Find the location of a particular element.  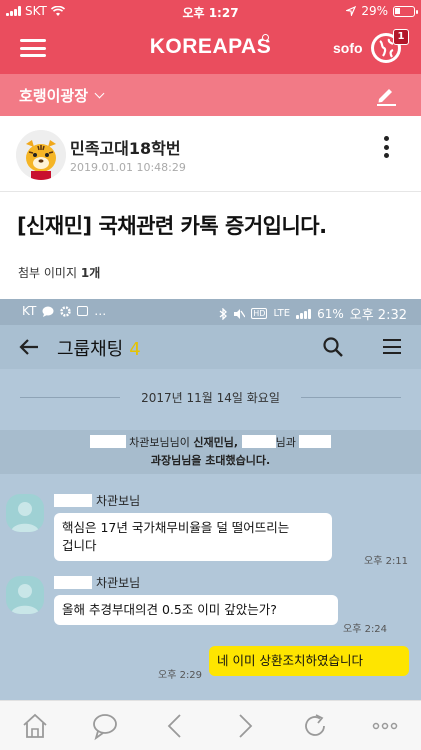

pencil-icon is located at coordinates (386, 95).